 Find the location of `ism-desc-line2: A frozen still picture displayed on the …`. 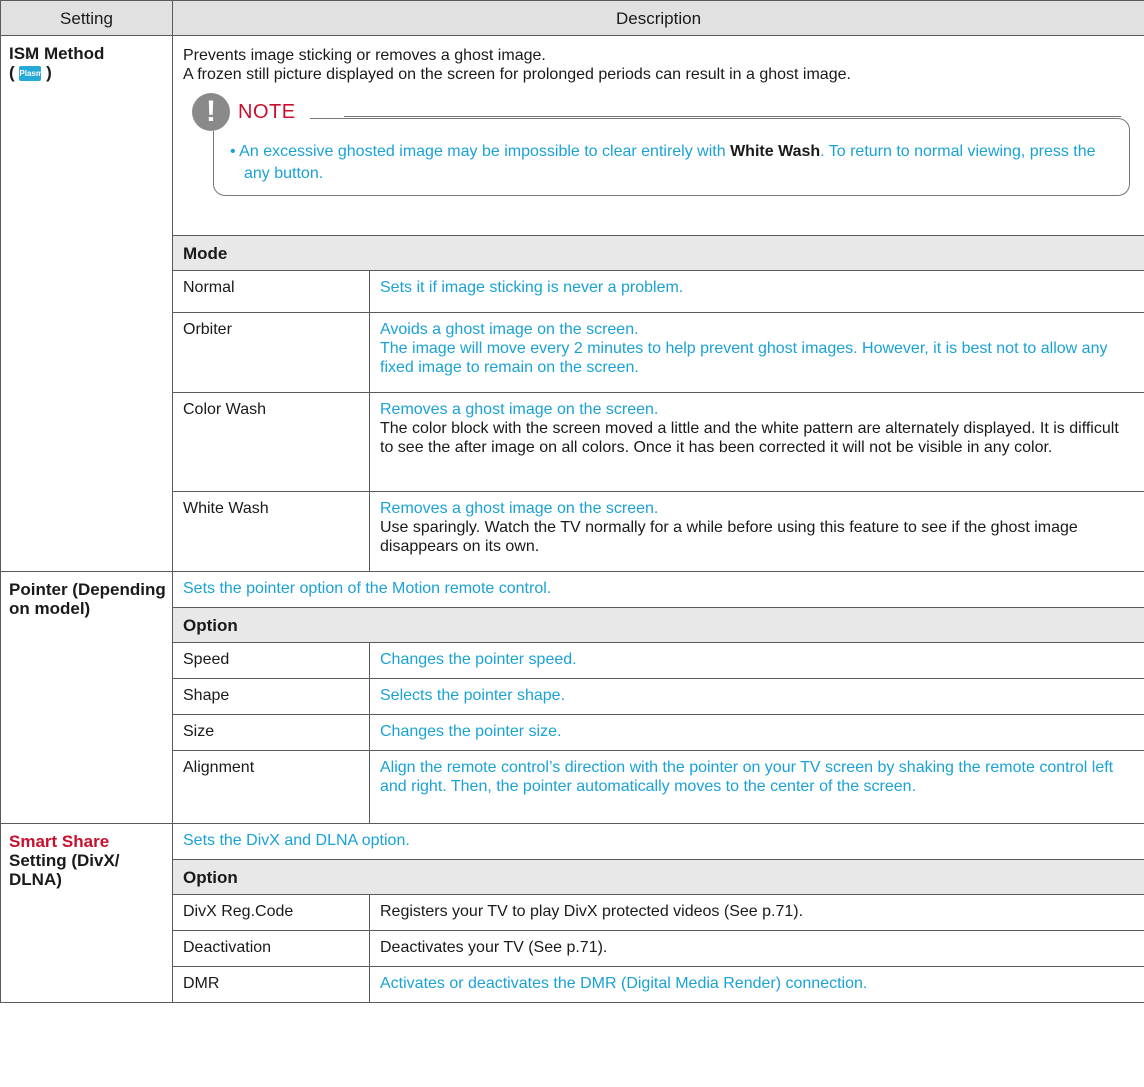

ism-desc-line2: A frozen still picture displayed on the … is located at coordinates (517, 74).